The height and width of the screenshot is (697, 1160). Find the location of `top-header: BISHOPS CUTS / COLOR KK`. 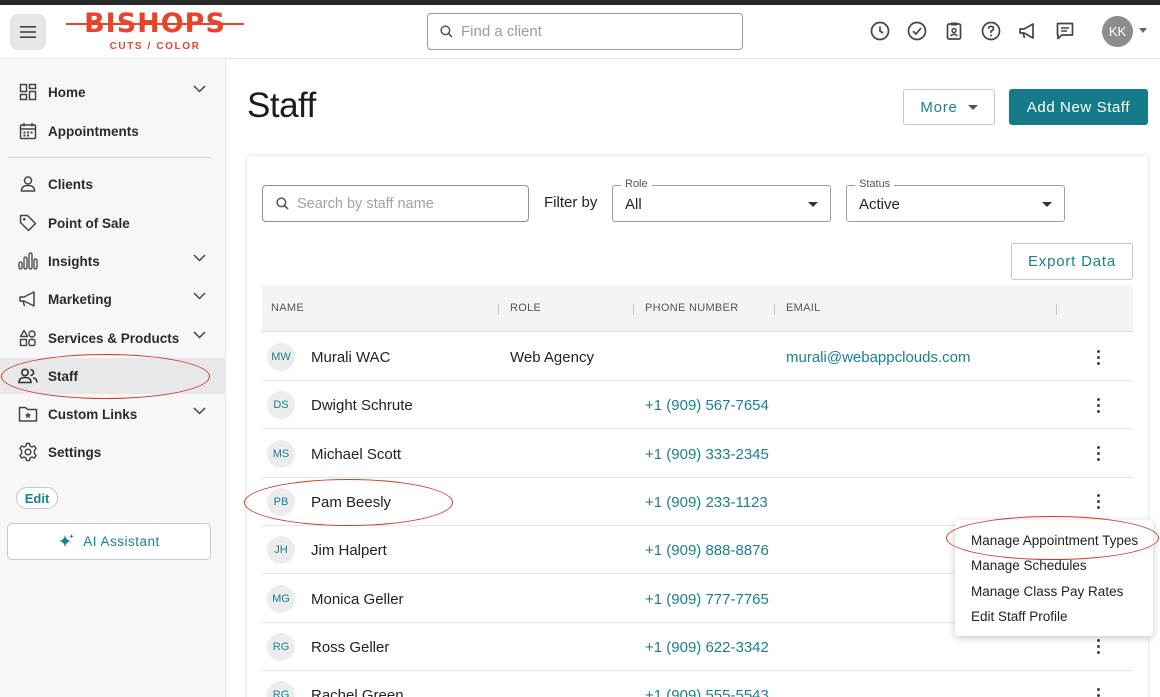

top-header: BISHOPS CUTS / COLOR KK is located at coordinates (580, 32).